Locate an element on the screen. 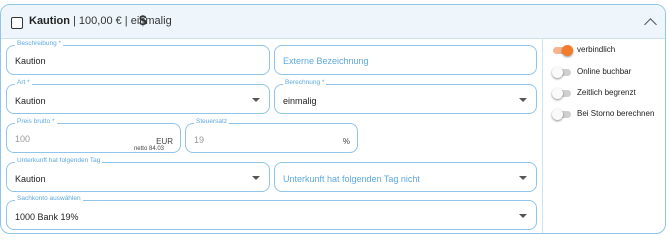  sachkonto-label: Sachkonto auswählen is located at coordinates (49, 198).